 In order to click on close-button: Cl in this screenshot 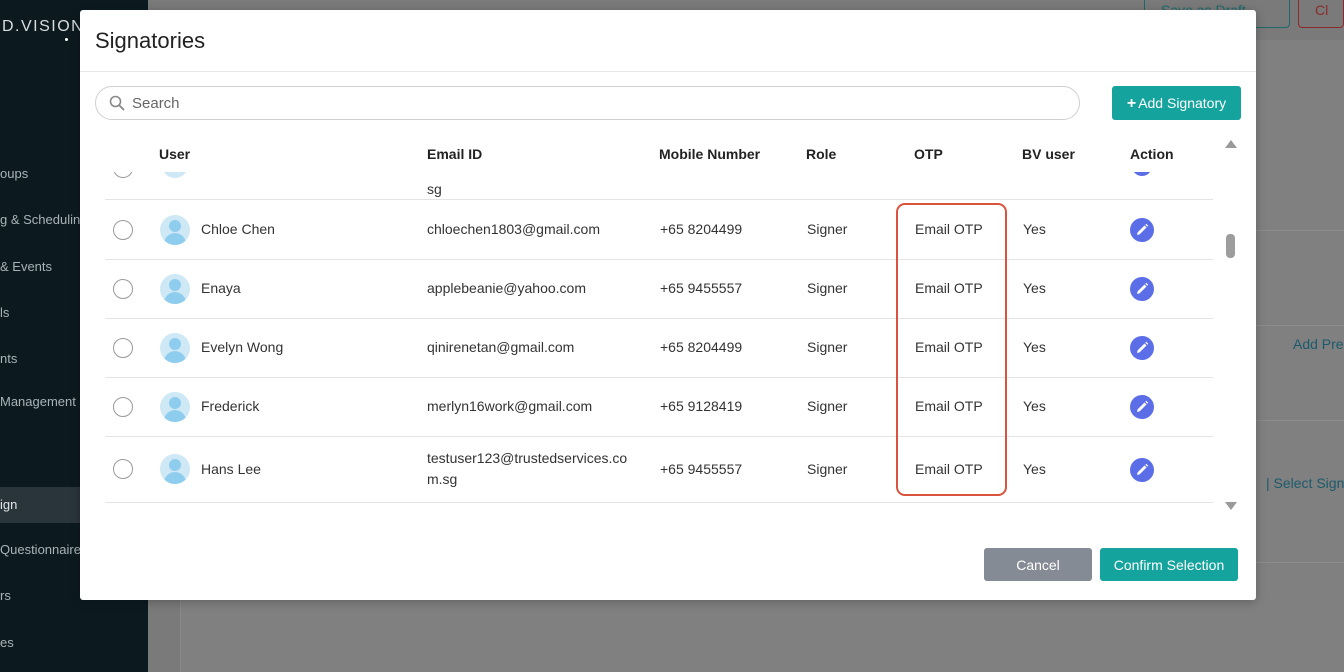, I will do `click(1321, 14)`.